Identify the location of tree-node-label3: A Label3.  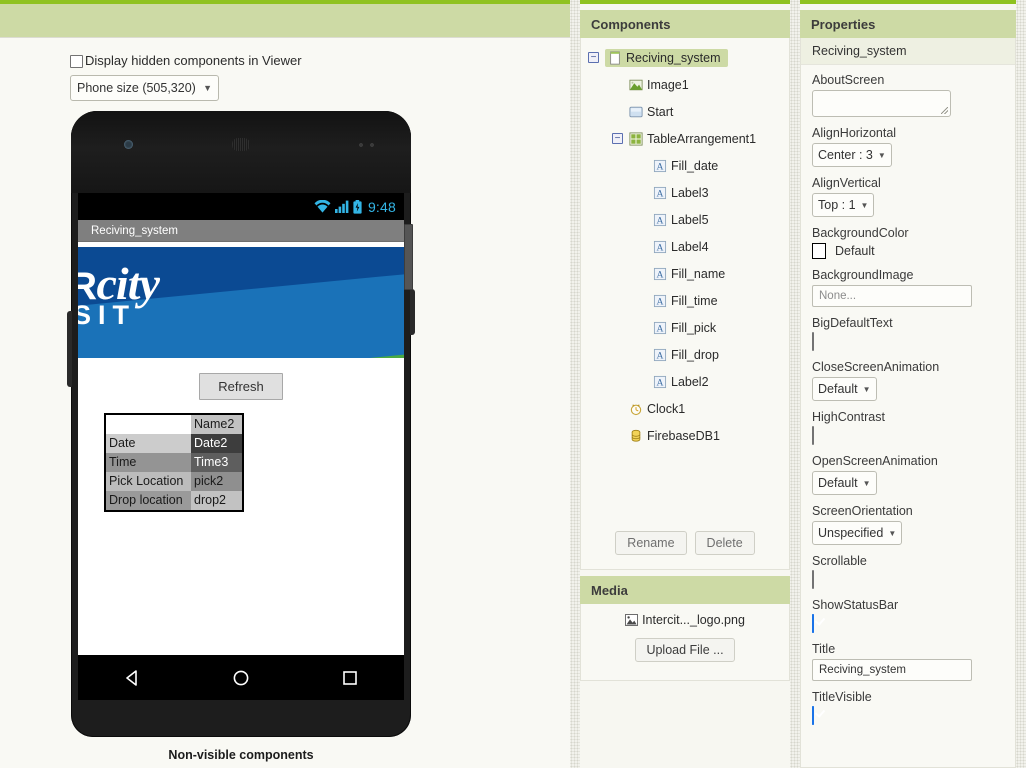
(685, 192).